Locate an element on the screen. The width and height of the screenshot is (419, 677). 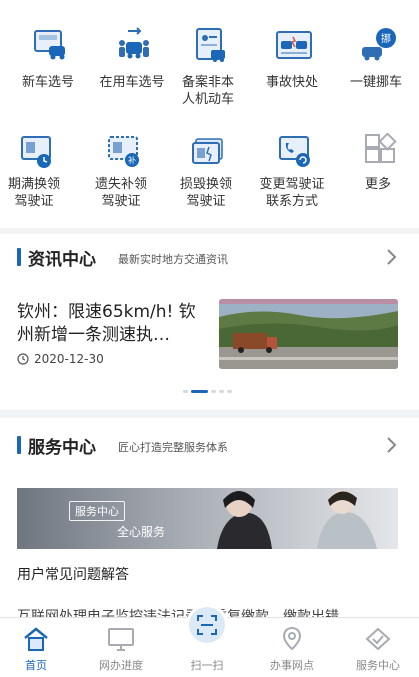
service-label: 在用车选号 is located at coordinates (132, 82).